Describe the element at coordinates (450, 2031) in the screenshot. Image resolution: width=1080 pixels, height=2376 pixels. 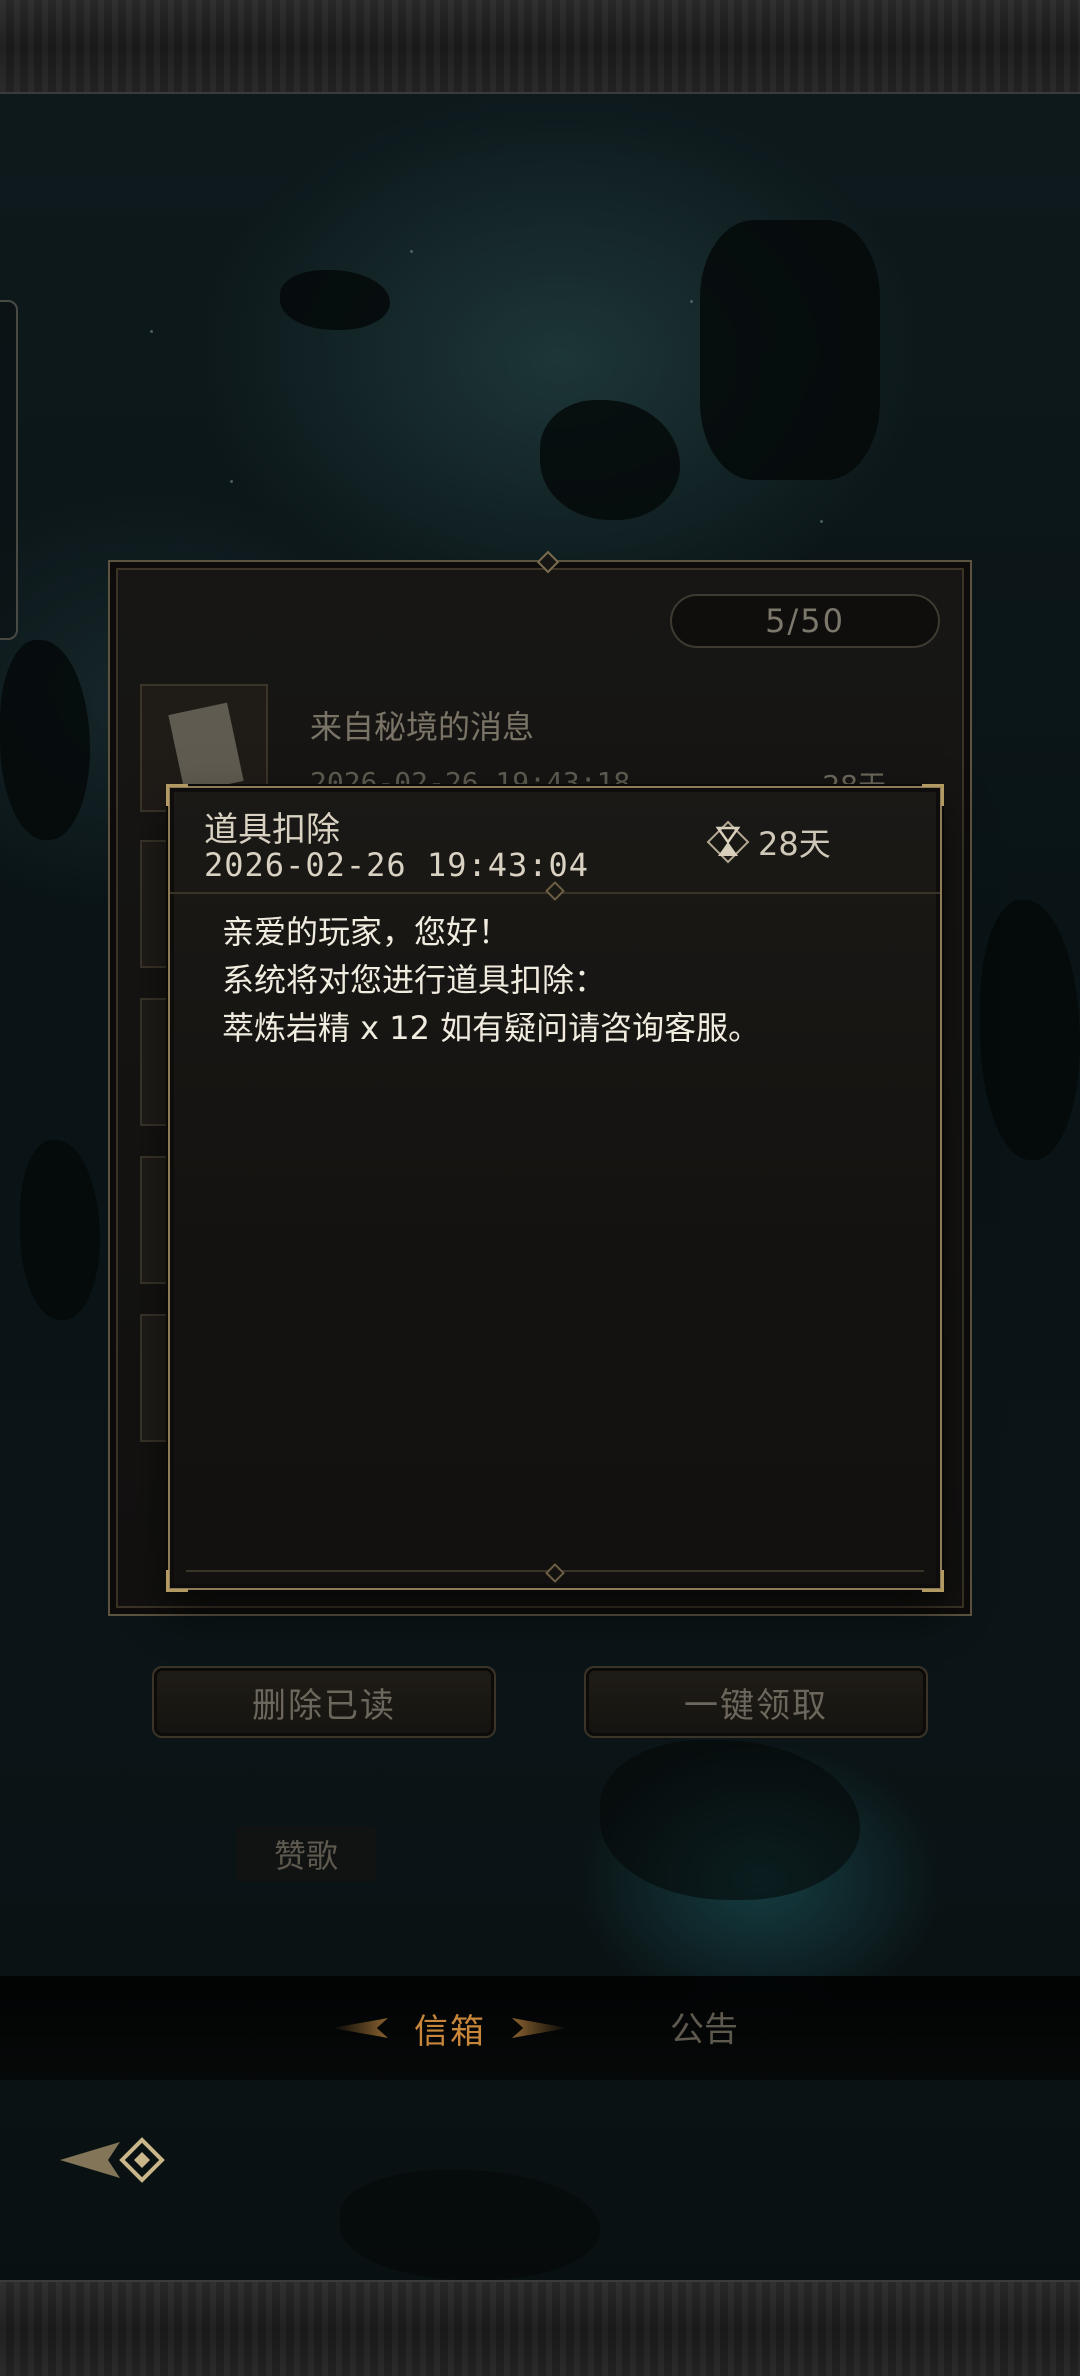
I see `tab-mail-label: 信箱` at that location.